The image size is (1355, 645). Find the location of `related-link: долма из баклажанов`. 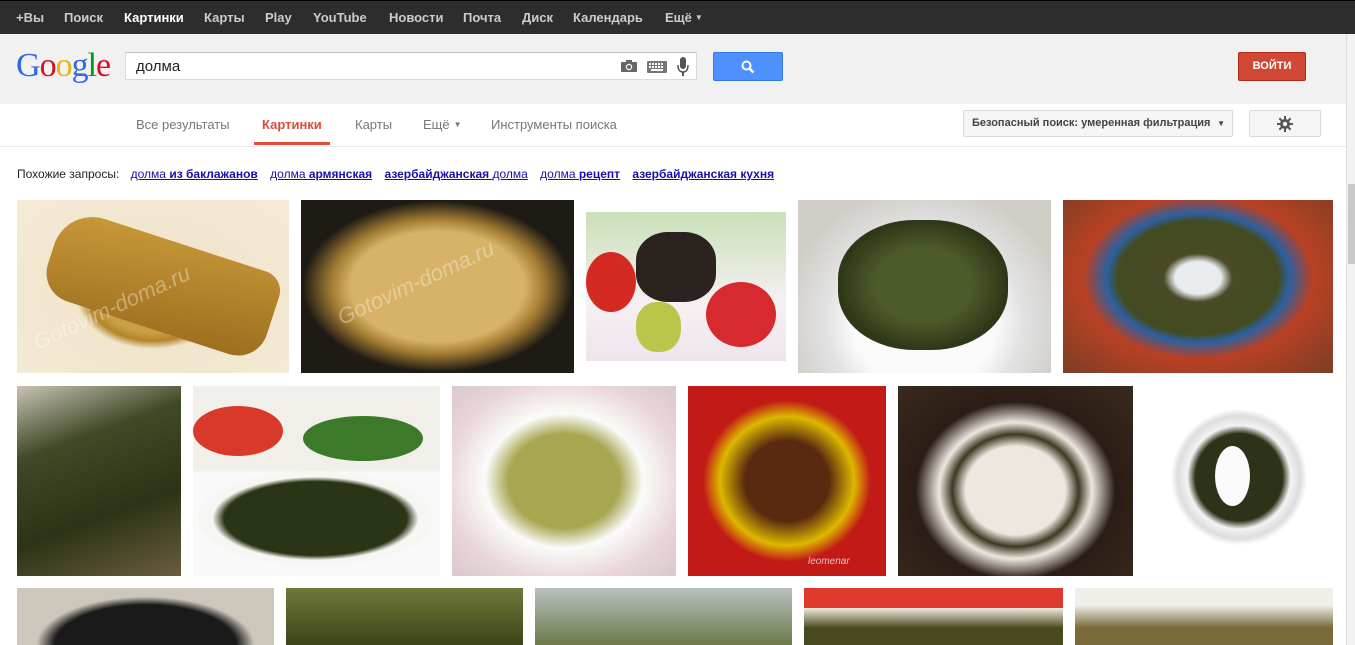

related-link: долма из баклажанов is located at coordinates (194, 174).